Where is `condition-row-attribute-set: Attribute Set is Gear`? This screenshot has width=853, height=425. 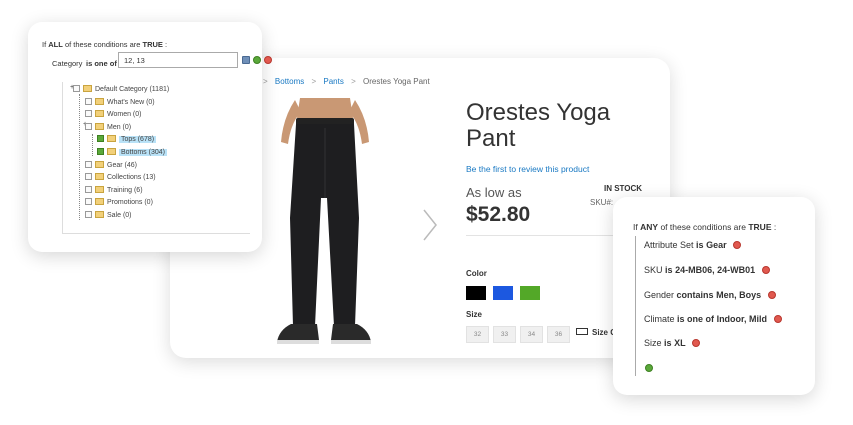 condition-row-attribute-set: Attribute Set is Gear is located at coordinates (693, 245).